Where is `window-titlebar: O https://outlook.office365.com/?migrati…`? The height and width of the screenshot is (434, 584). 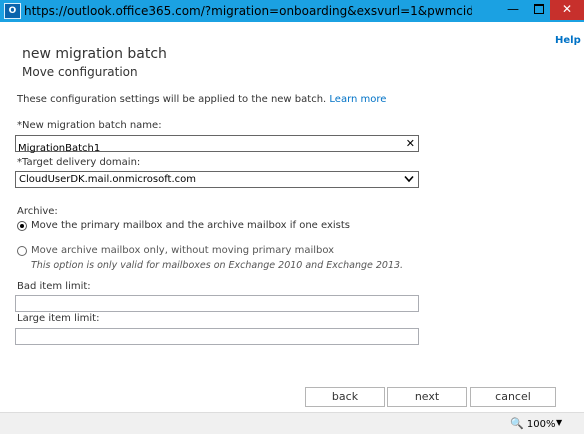
window-titlebar: O https://outlook.office365.com/?migrati… is located at coordinates (292, 11).